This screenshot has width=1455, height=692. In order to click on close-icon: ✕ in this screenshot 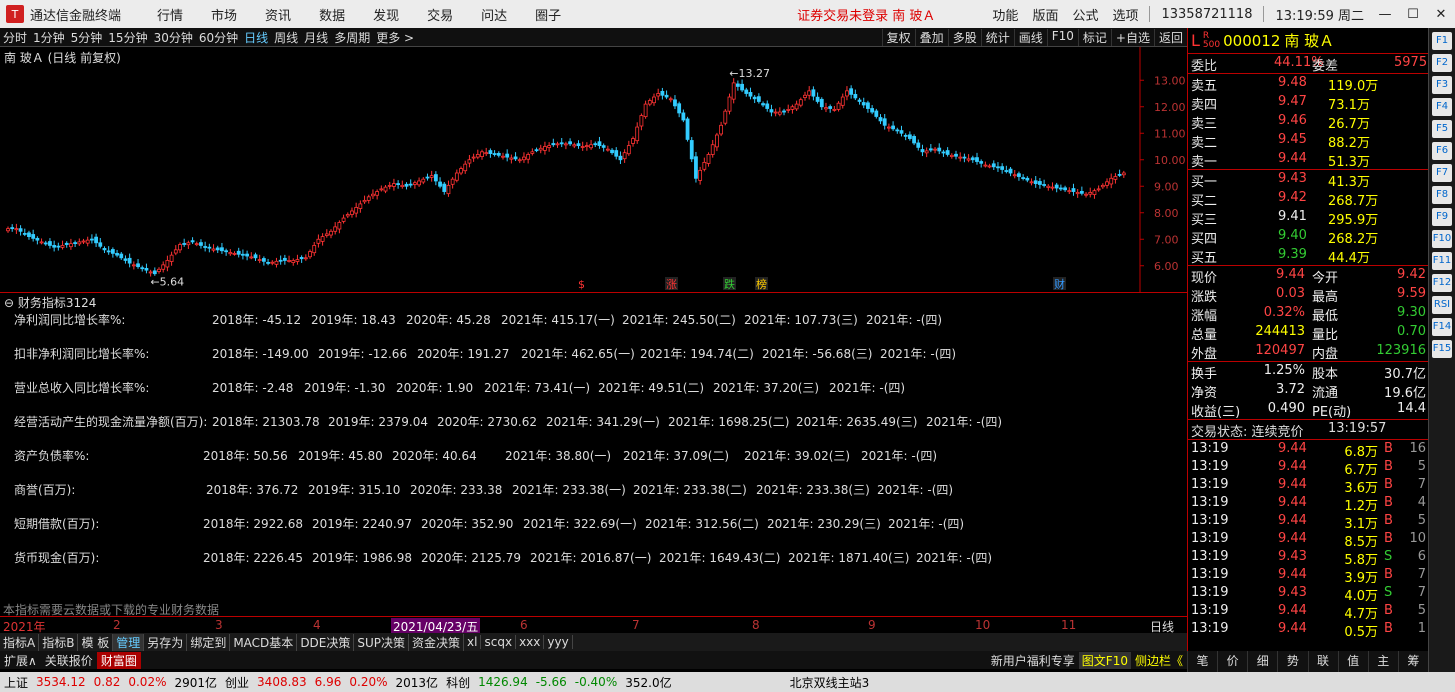, I will do `click(1441, 14)`.